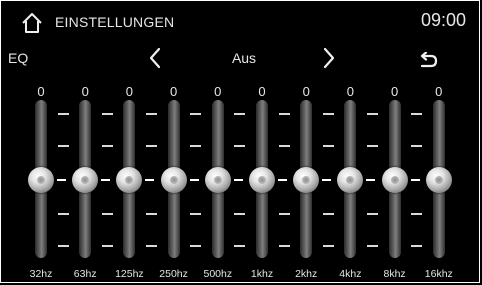  Describe the element at coordinates (350, 142) in the screenshot. I see `eq-band: 0 4khz` at that location.